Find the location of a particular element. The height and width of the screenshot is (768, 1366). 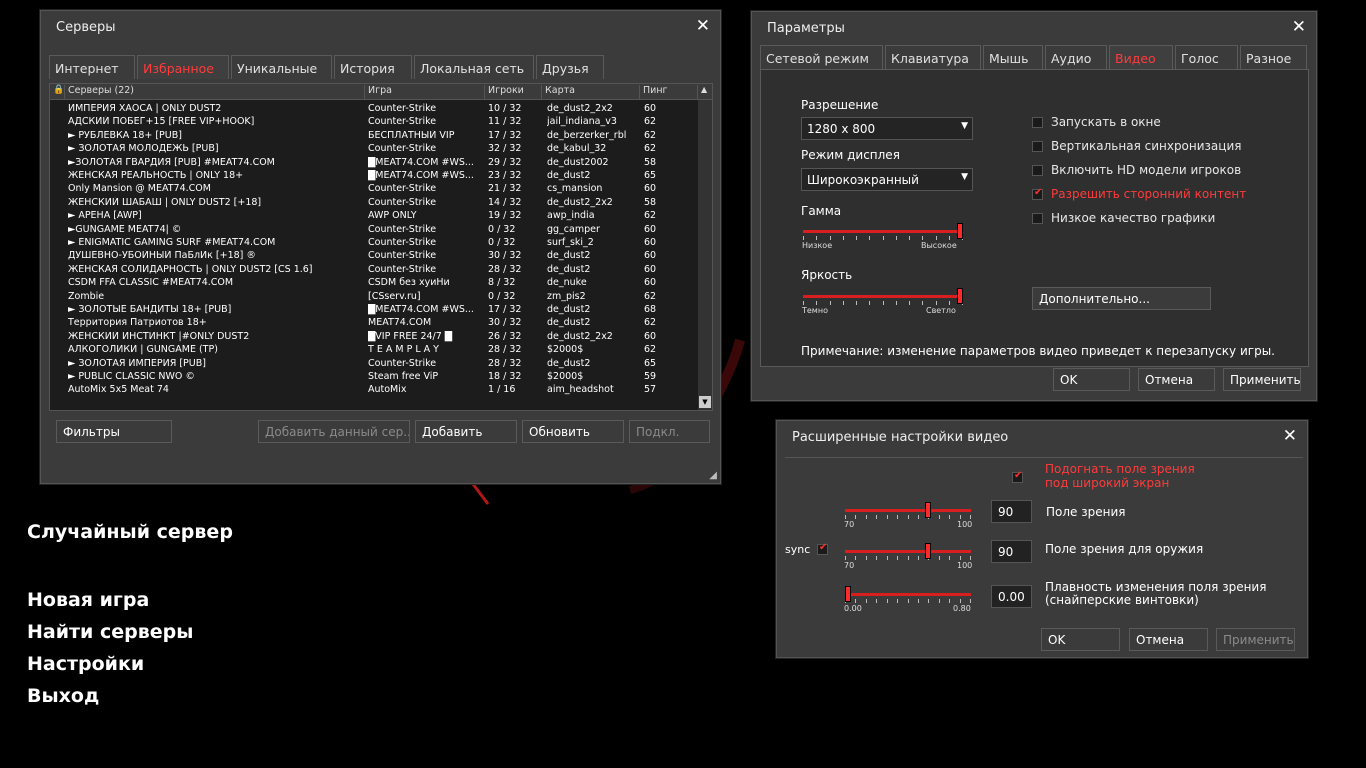

tab-unique: Уникальные is located at coordinates (281, 67).